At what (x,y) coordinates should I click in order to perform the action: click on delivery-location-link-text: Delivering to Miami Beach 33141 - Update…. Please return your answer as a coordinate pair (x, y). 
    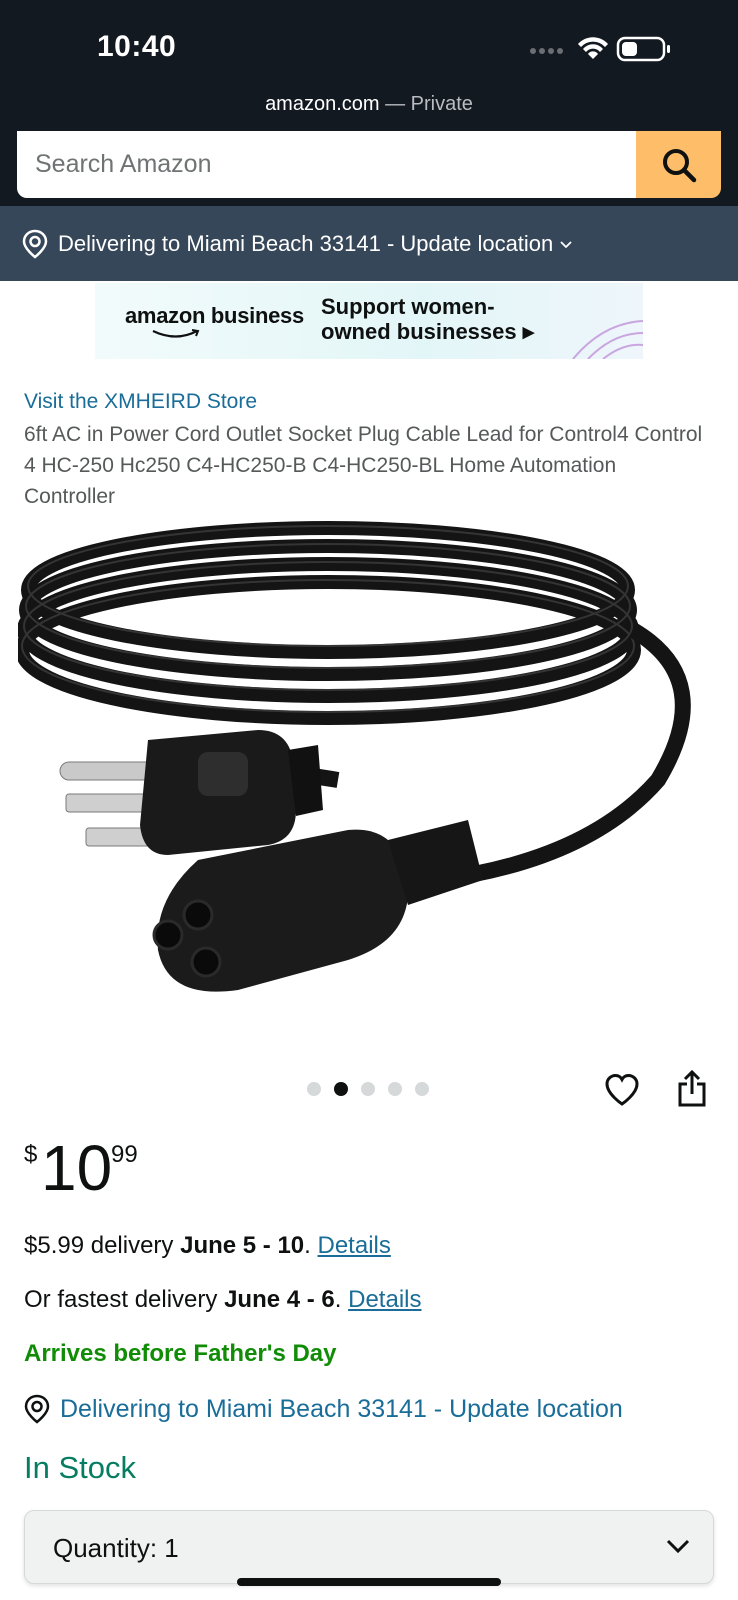
    Looking at the image, I should click on (341, 1408).